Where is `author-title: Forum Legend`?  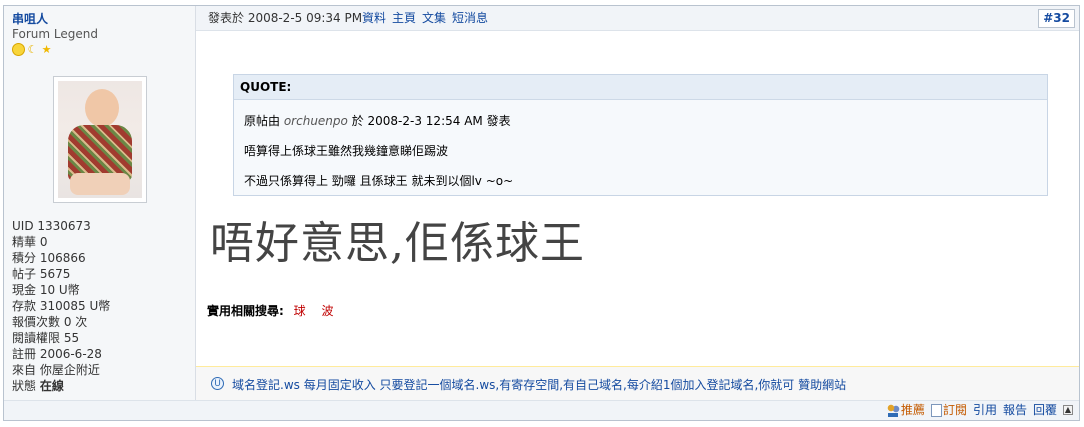
author-title: Forum Legend is located at coordinates (55, 34).